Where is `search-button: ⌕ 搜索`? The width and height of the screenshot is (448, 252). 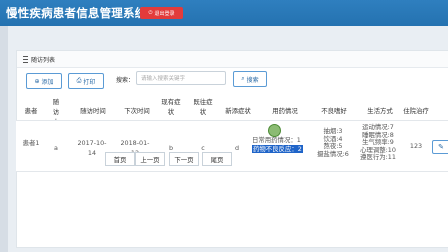
search-button: ⌕ 搜索 is located at coordinates (250, 79).